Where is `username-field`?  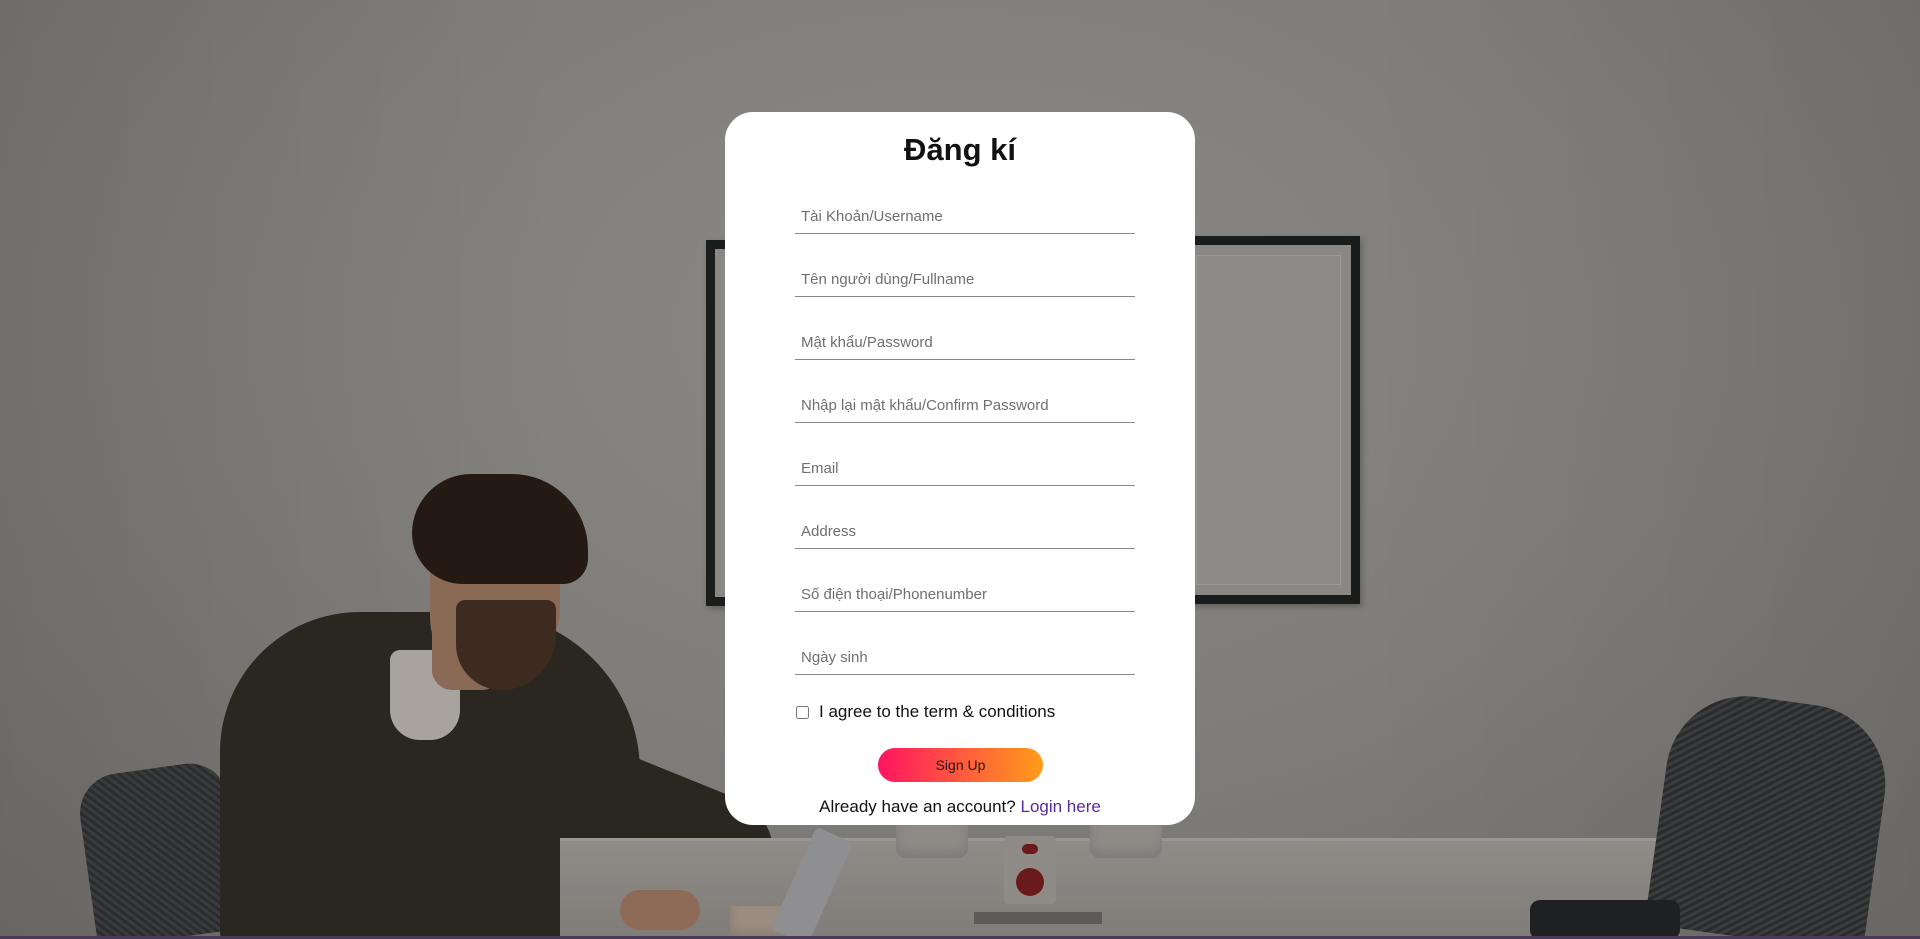
username-field is located at coordinates (965, 214).